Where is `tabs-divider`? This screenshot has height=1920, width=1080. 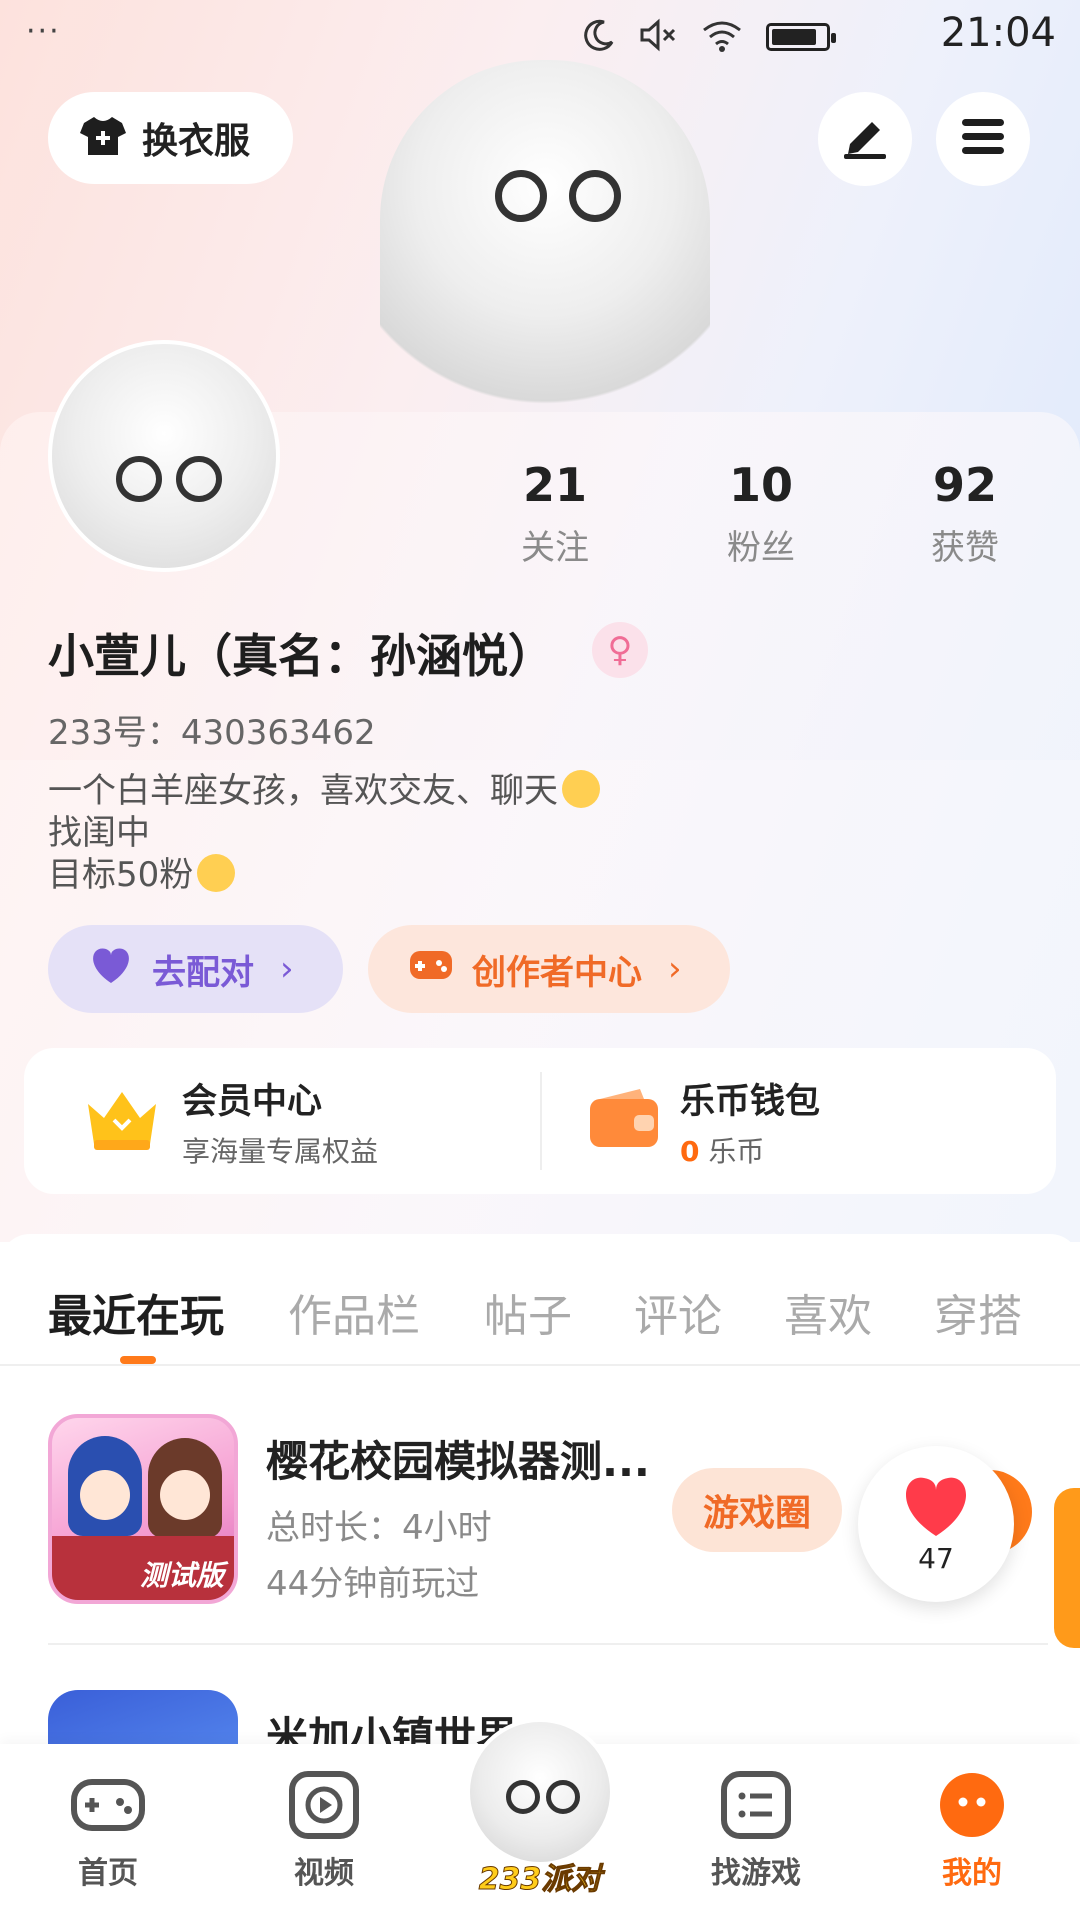 tabs-divider is located at coordinates (540, 1365).